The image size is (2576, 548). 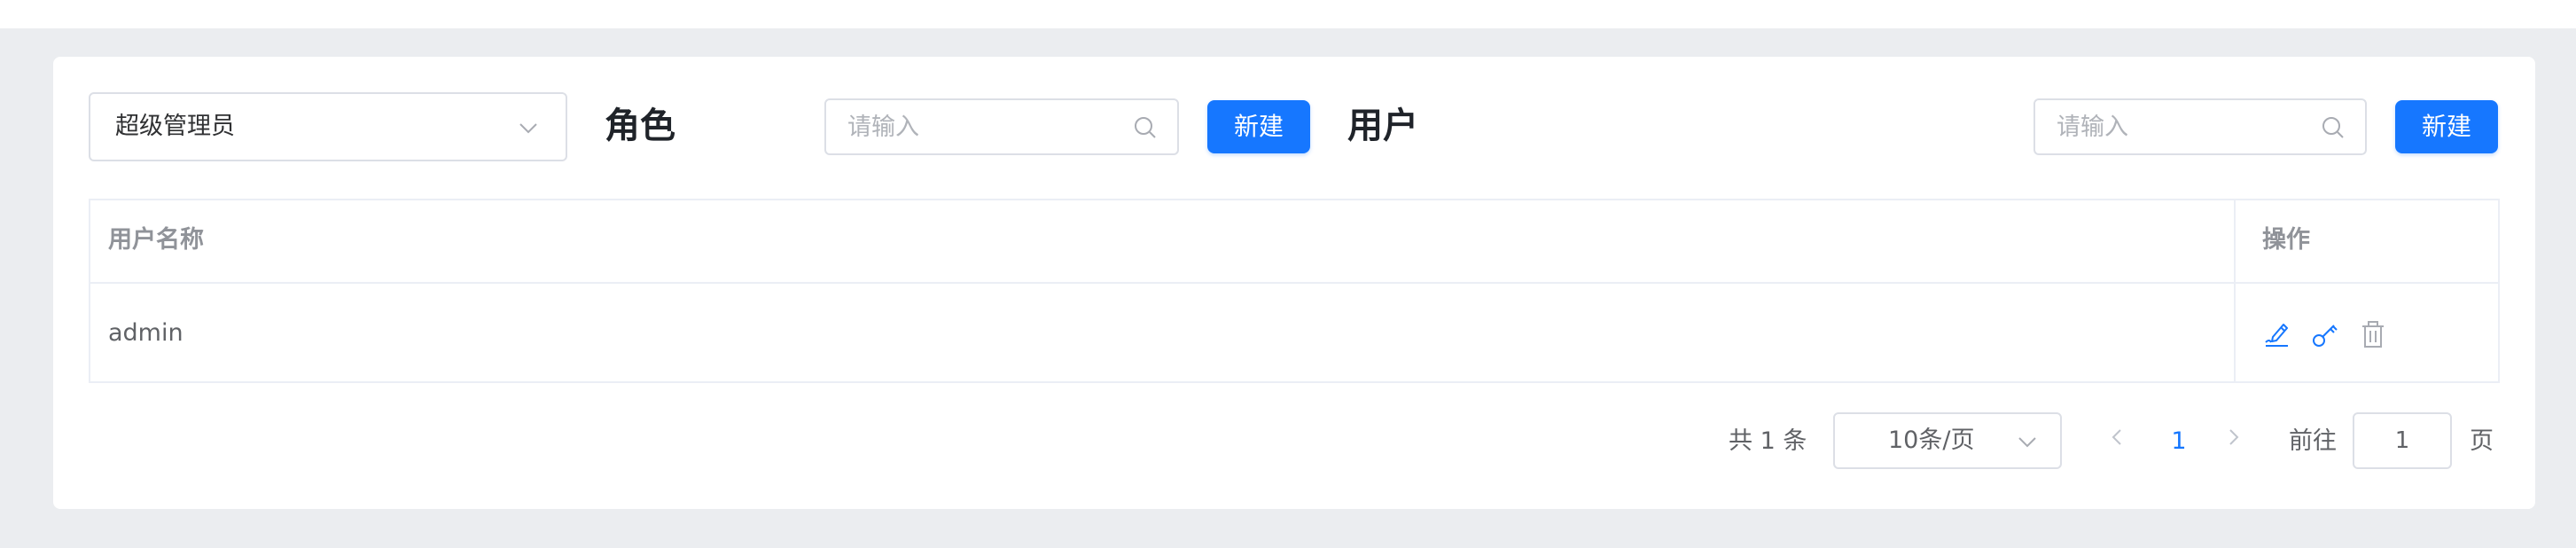 What do you see at coordinates (328, 126) in the screenshot?
I see `role-select: 超级管理员` at bounding box center [328, 126].